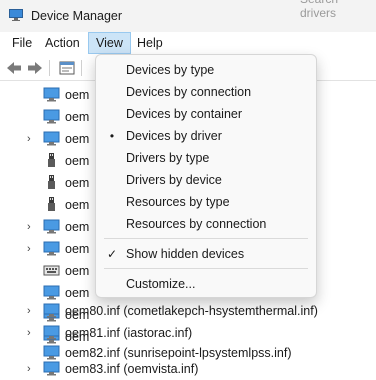 The image size is (376, 380). I want to click on menu-help: Help, so click(150, 43).